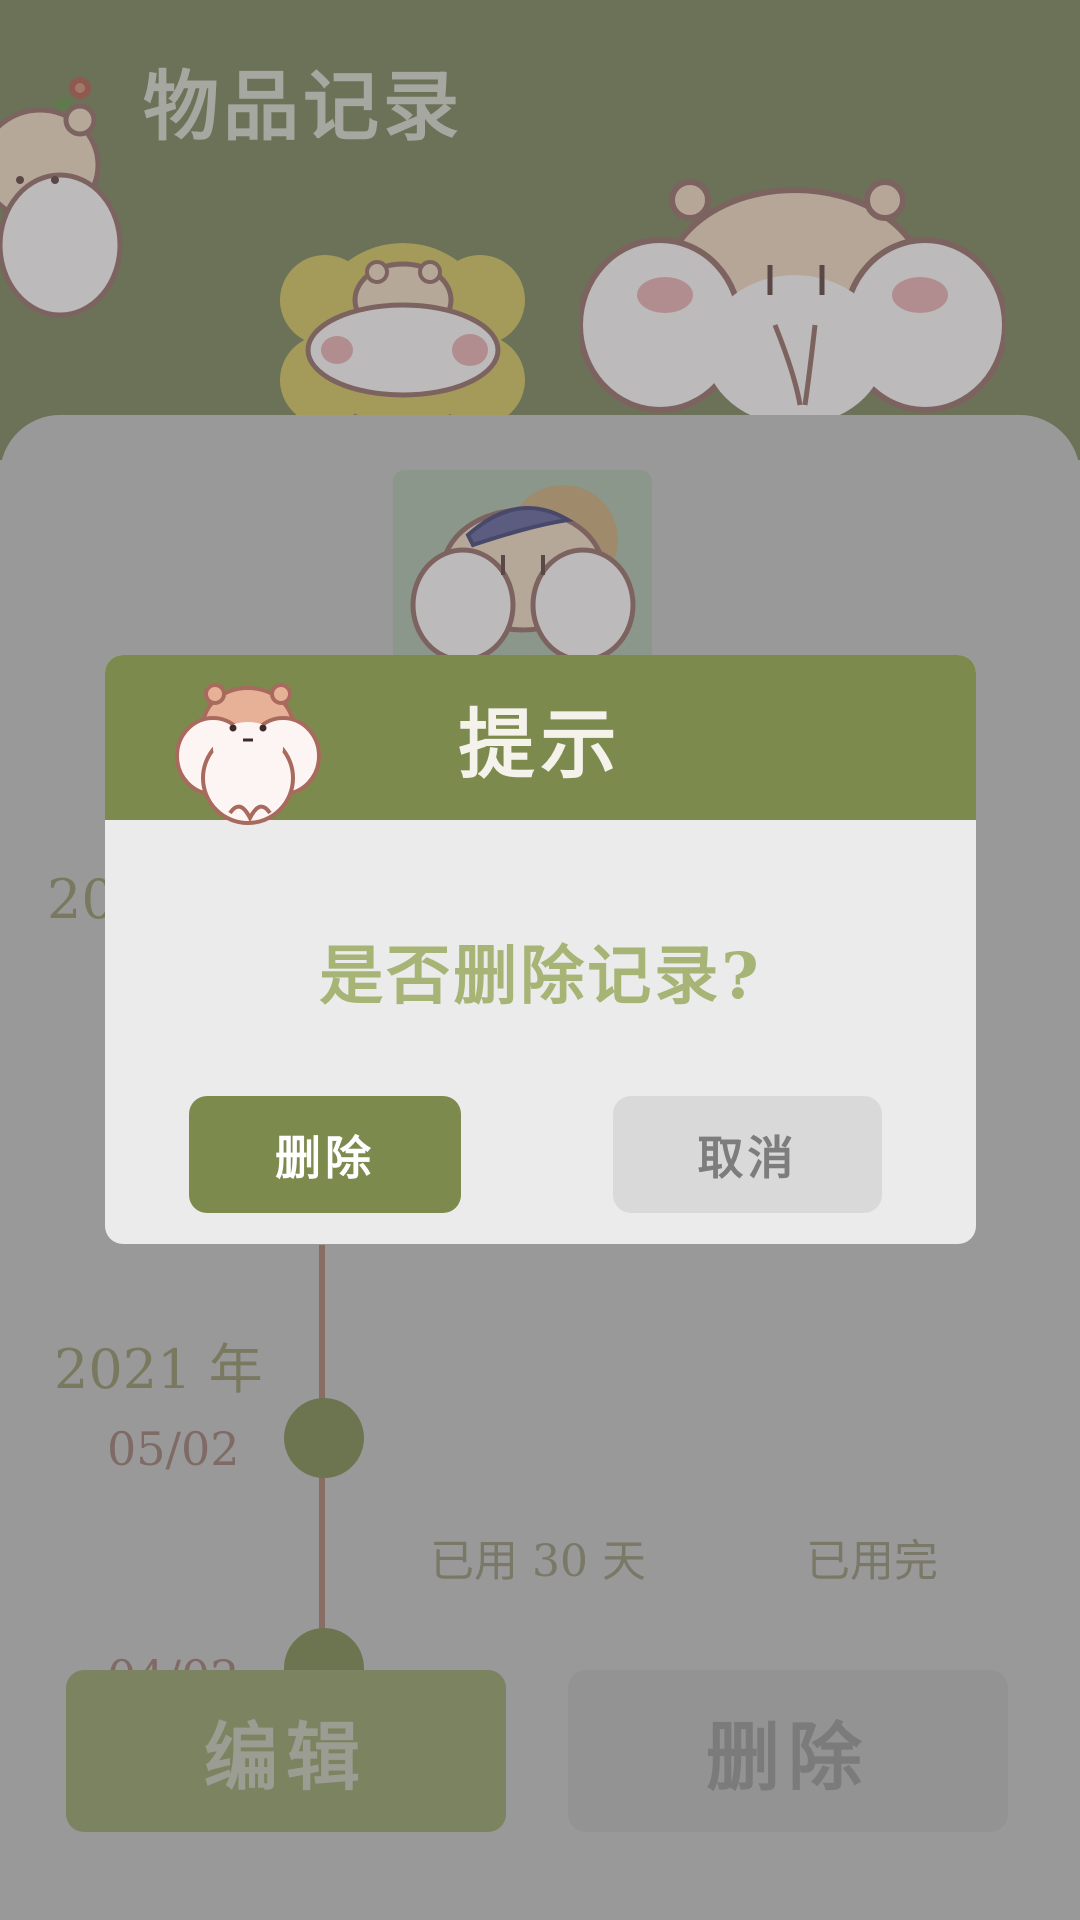  What do you see at coordinates (324, 1438) in the screenshot?
I see `timeline-dot` at bounding box center [324, 1438].